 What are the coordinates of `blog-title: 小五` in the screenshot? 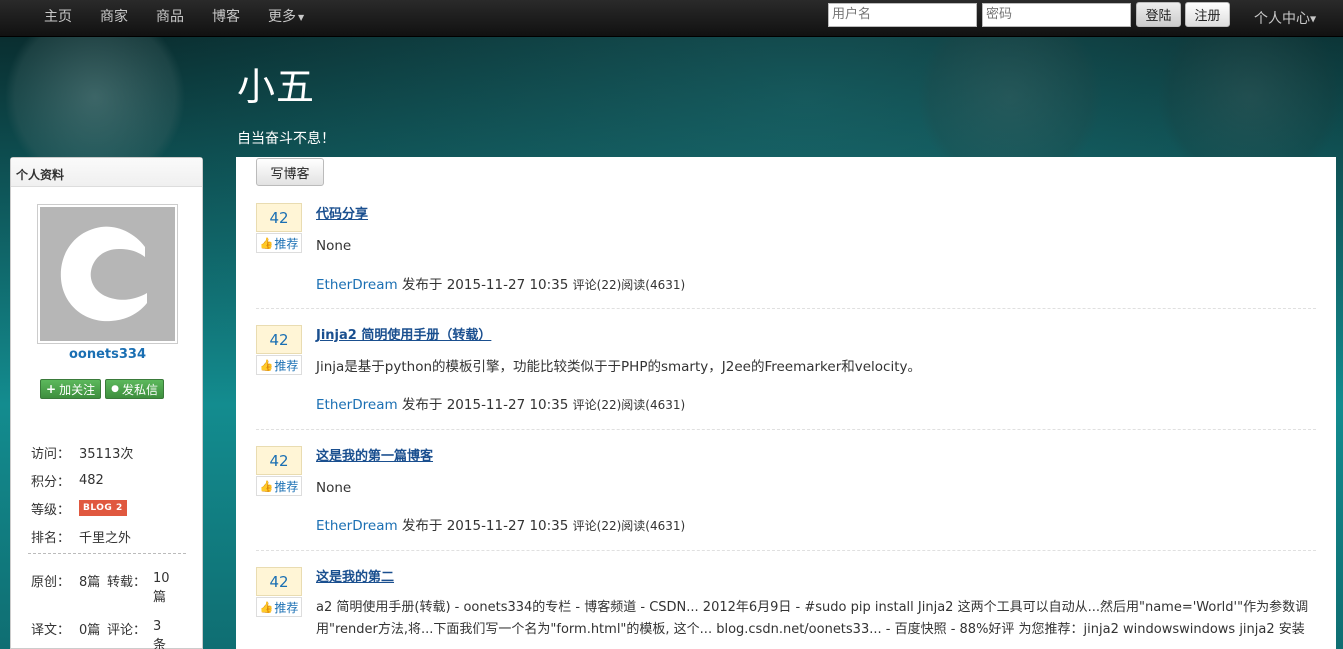 It's located at (276, 87).